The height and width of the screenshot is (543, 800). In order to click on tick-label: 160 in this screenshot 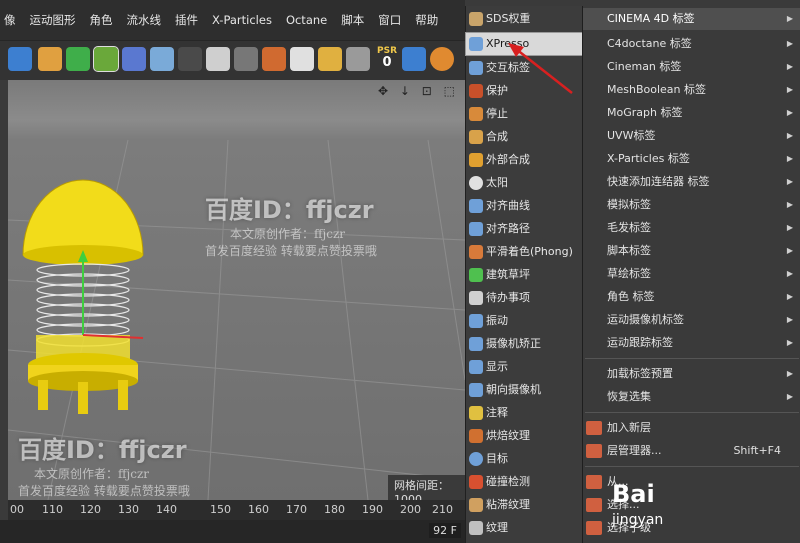, I will do `click(258, 509)`.